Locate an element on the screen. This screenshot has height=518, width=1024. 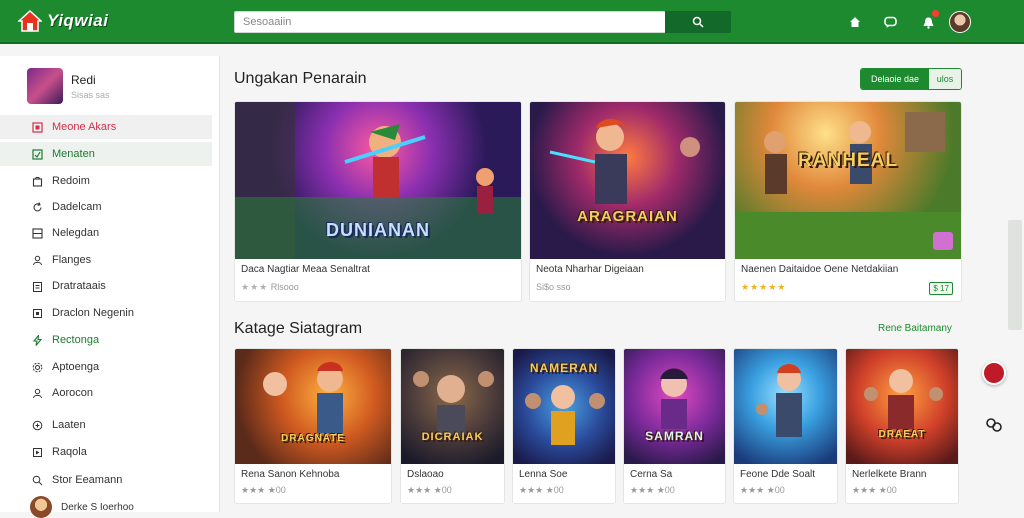
scrollbar is located at coordinates (1015, 275).